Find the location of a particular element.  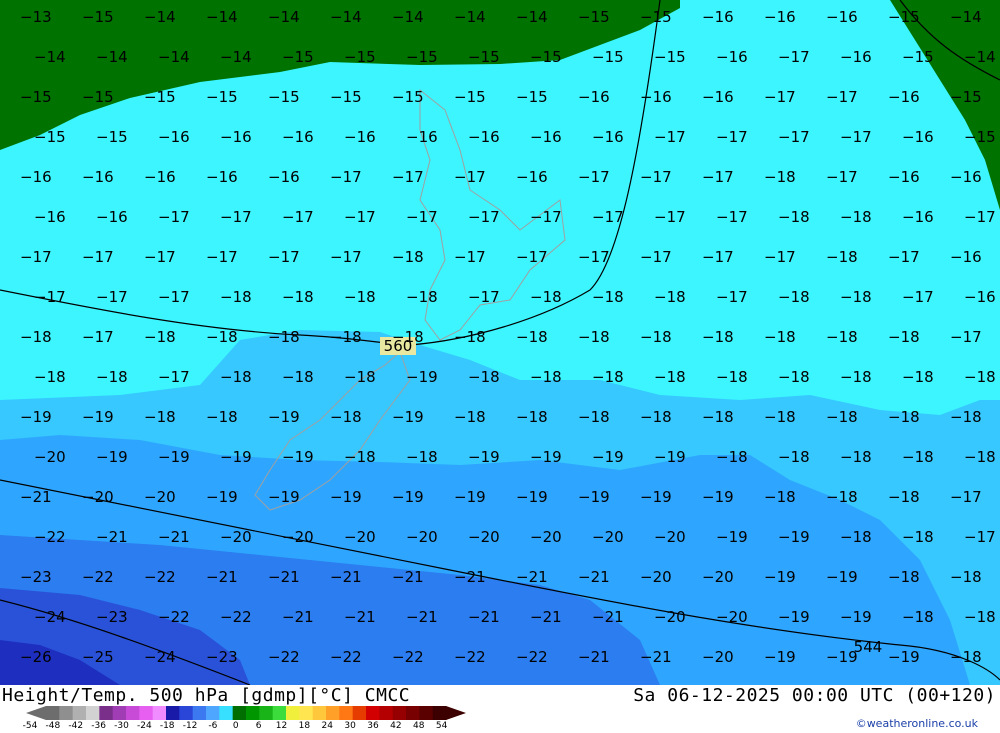

scale-tick-label: 18 is located at coordinates (304, 726).